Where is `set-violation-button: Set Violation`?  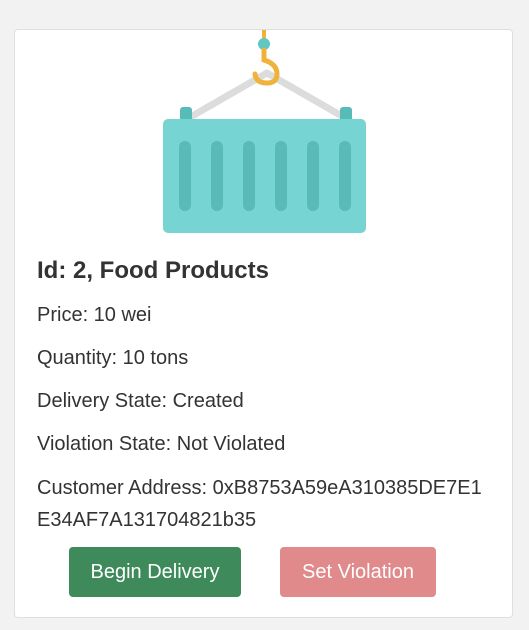 set-violation-button: Set Violation is located at coordinates (358, 572).